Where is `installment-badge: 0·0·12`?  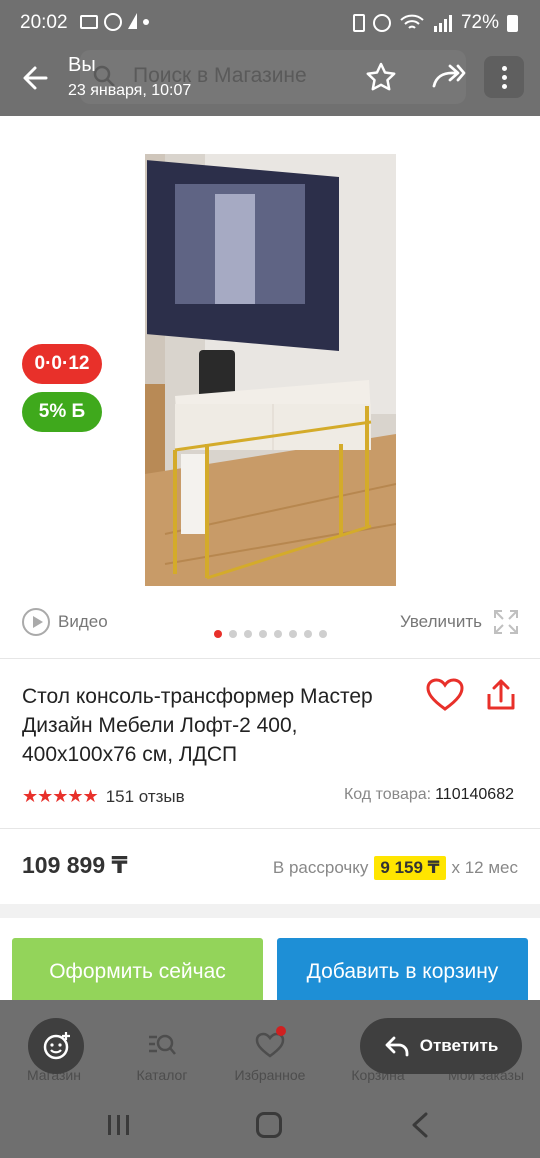 installment-badge: 0·0·12 is located at coordinates (62, 364).